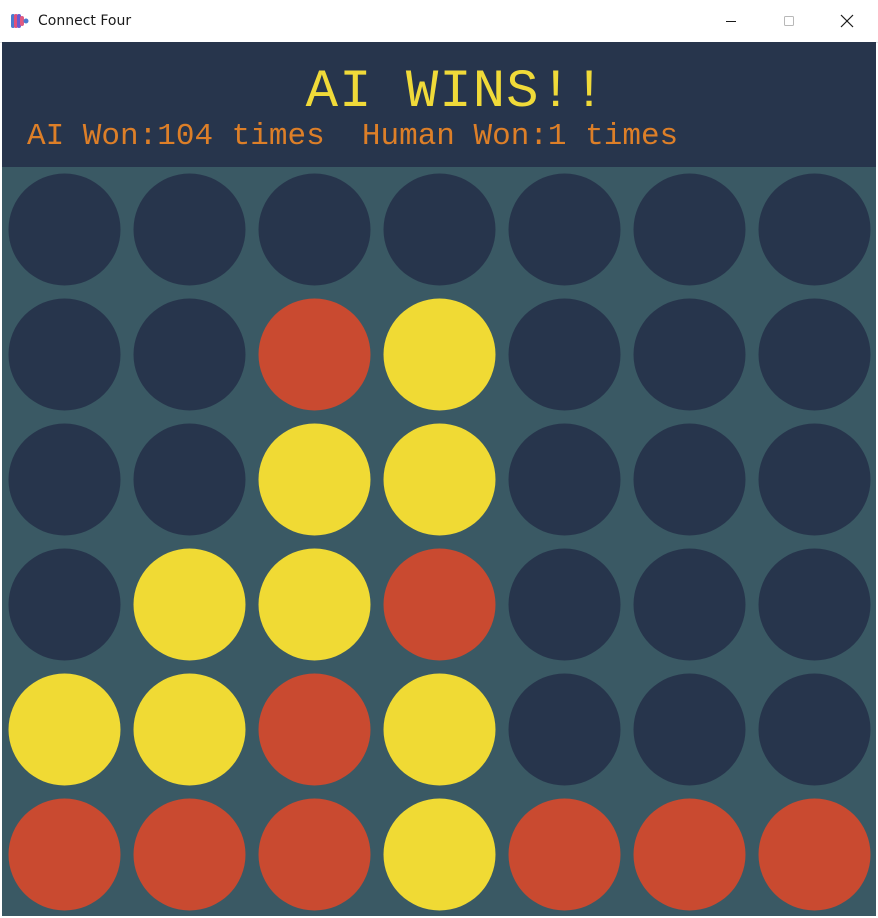 The width and height of the screenshot is (878, 918). What do you see at coordinates (352, 137) in the screenshot?
I see `score-line: AI Won:104 times Human Won:1 times` at bounding box center [352, 137].